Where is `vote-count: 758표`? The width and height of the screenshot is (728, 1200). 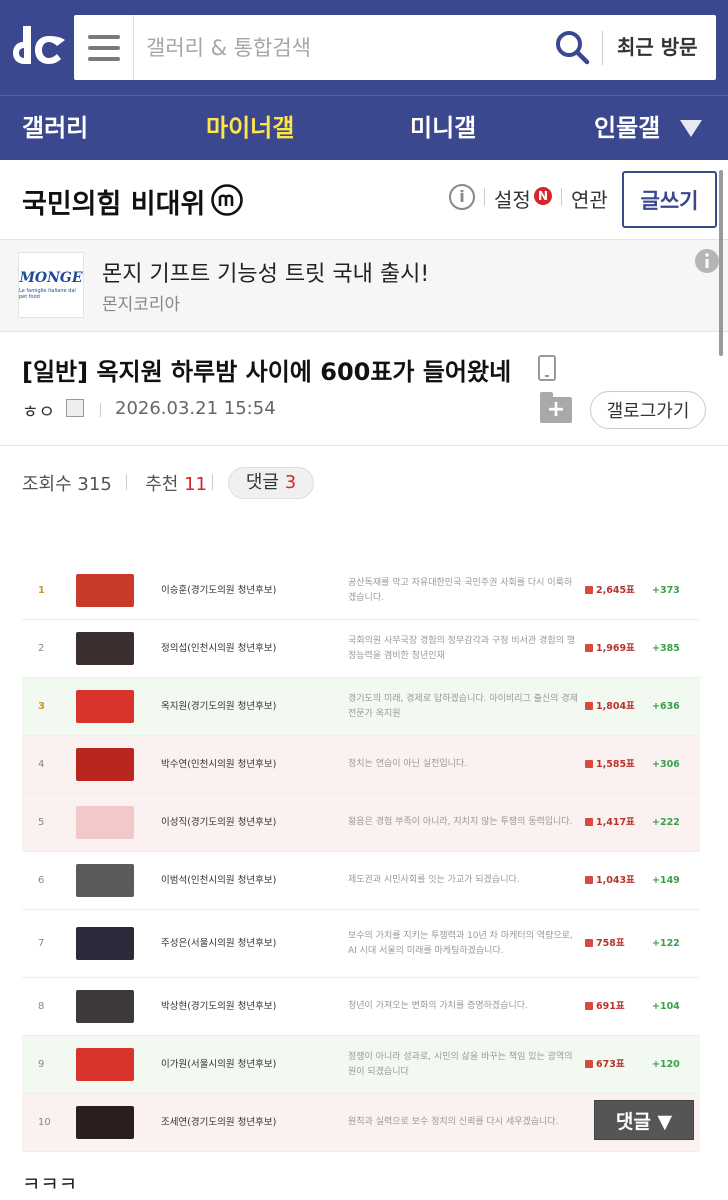 vote-count: 758표 is located at coordinates (615, 944).